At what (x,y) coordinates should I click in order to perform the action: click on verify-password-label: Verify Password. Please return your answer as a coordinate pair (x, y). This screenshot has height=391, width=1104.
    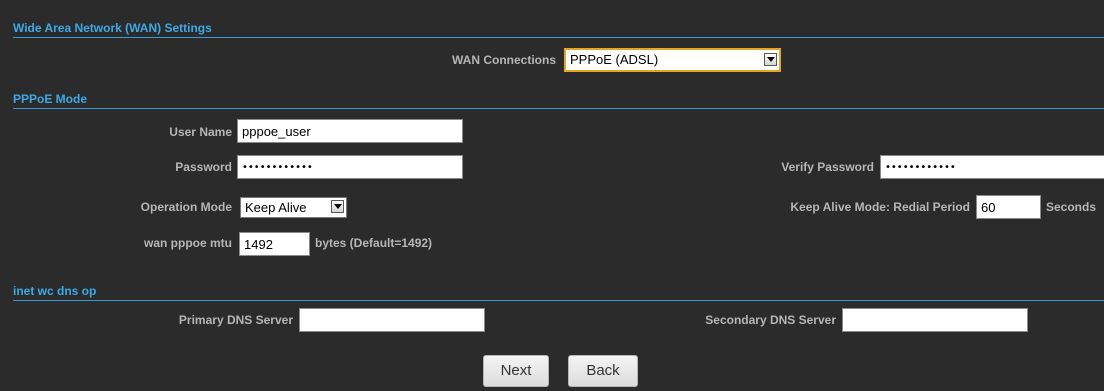
    Looking at the image, I should click on (827, 167).